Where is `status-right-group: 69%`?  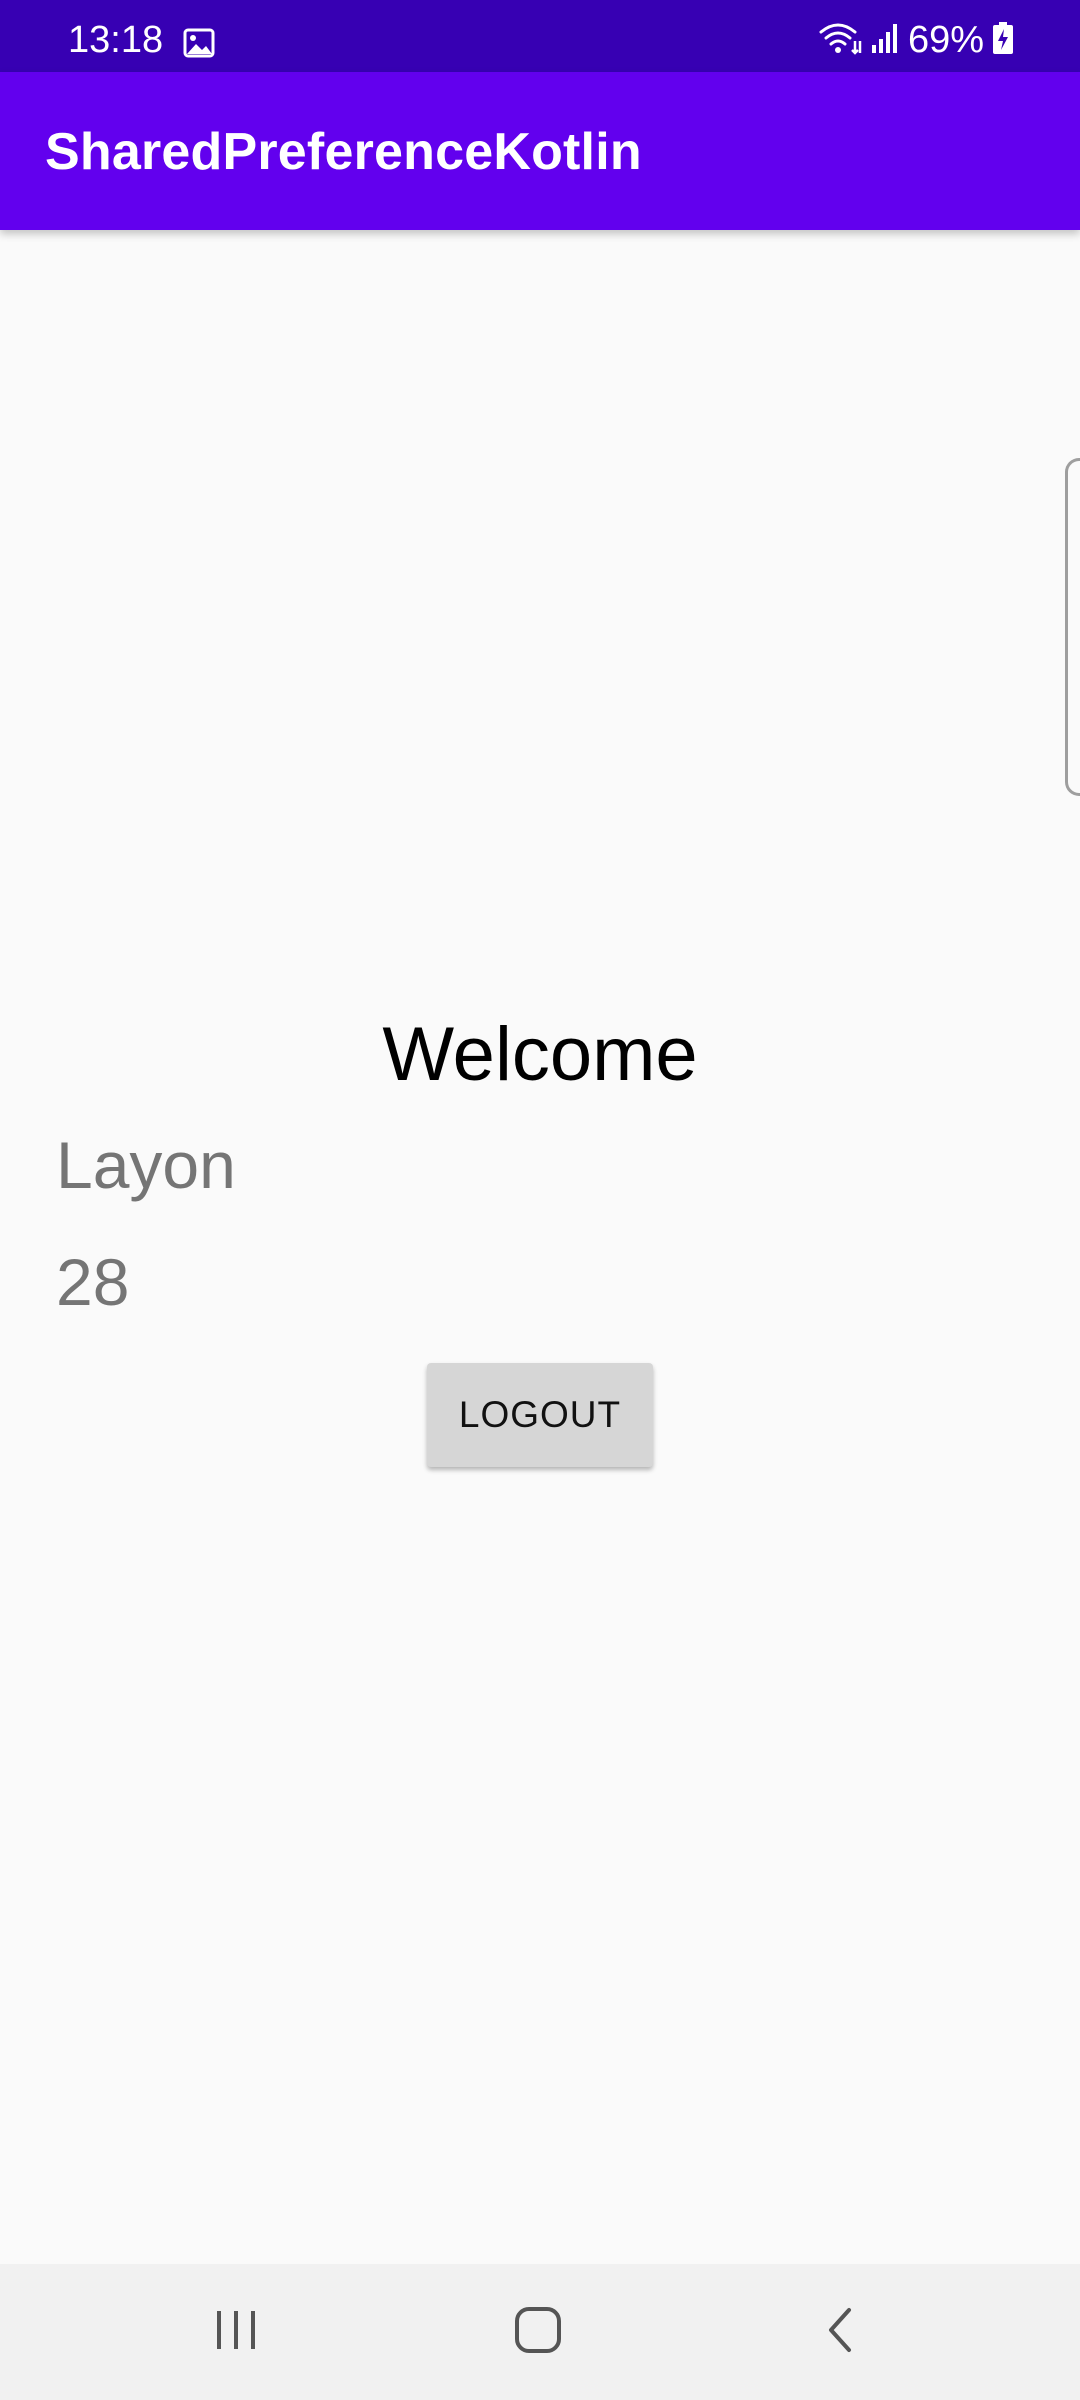 status-right-group: 69% is located at coordinates (916, 40).